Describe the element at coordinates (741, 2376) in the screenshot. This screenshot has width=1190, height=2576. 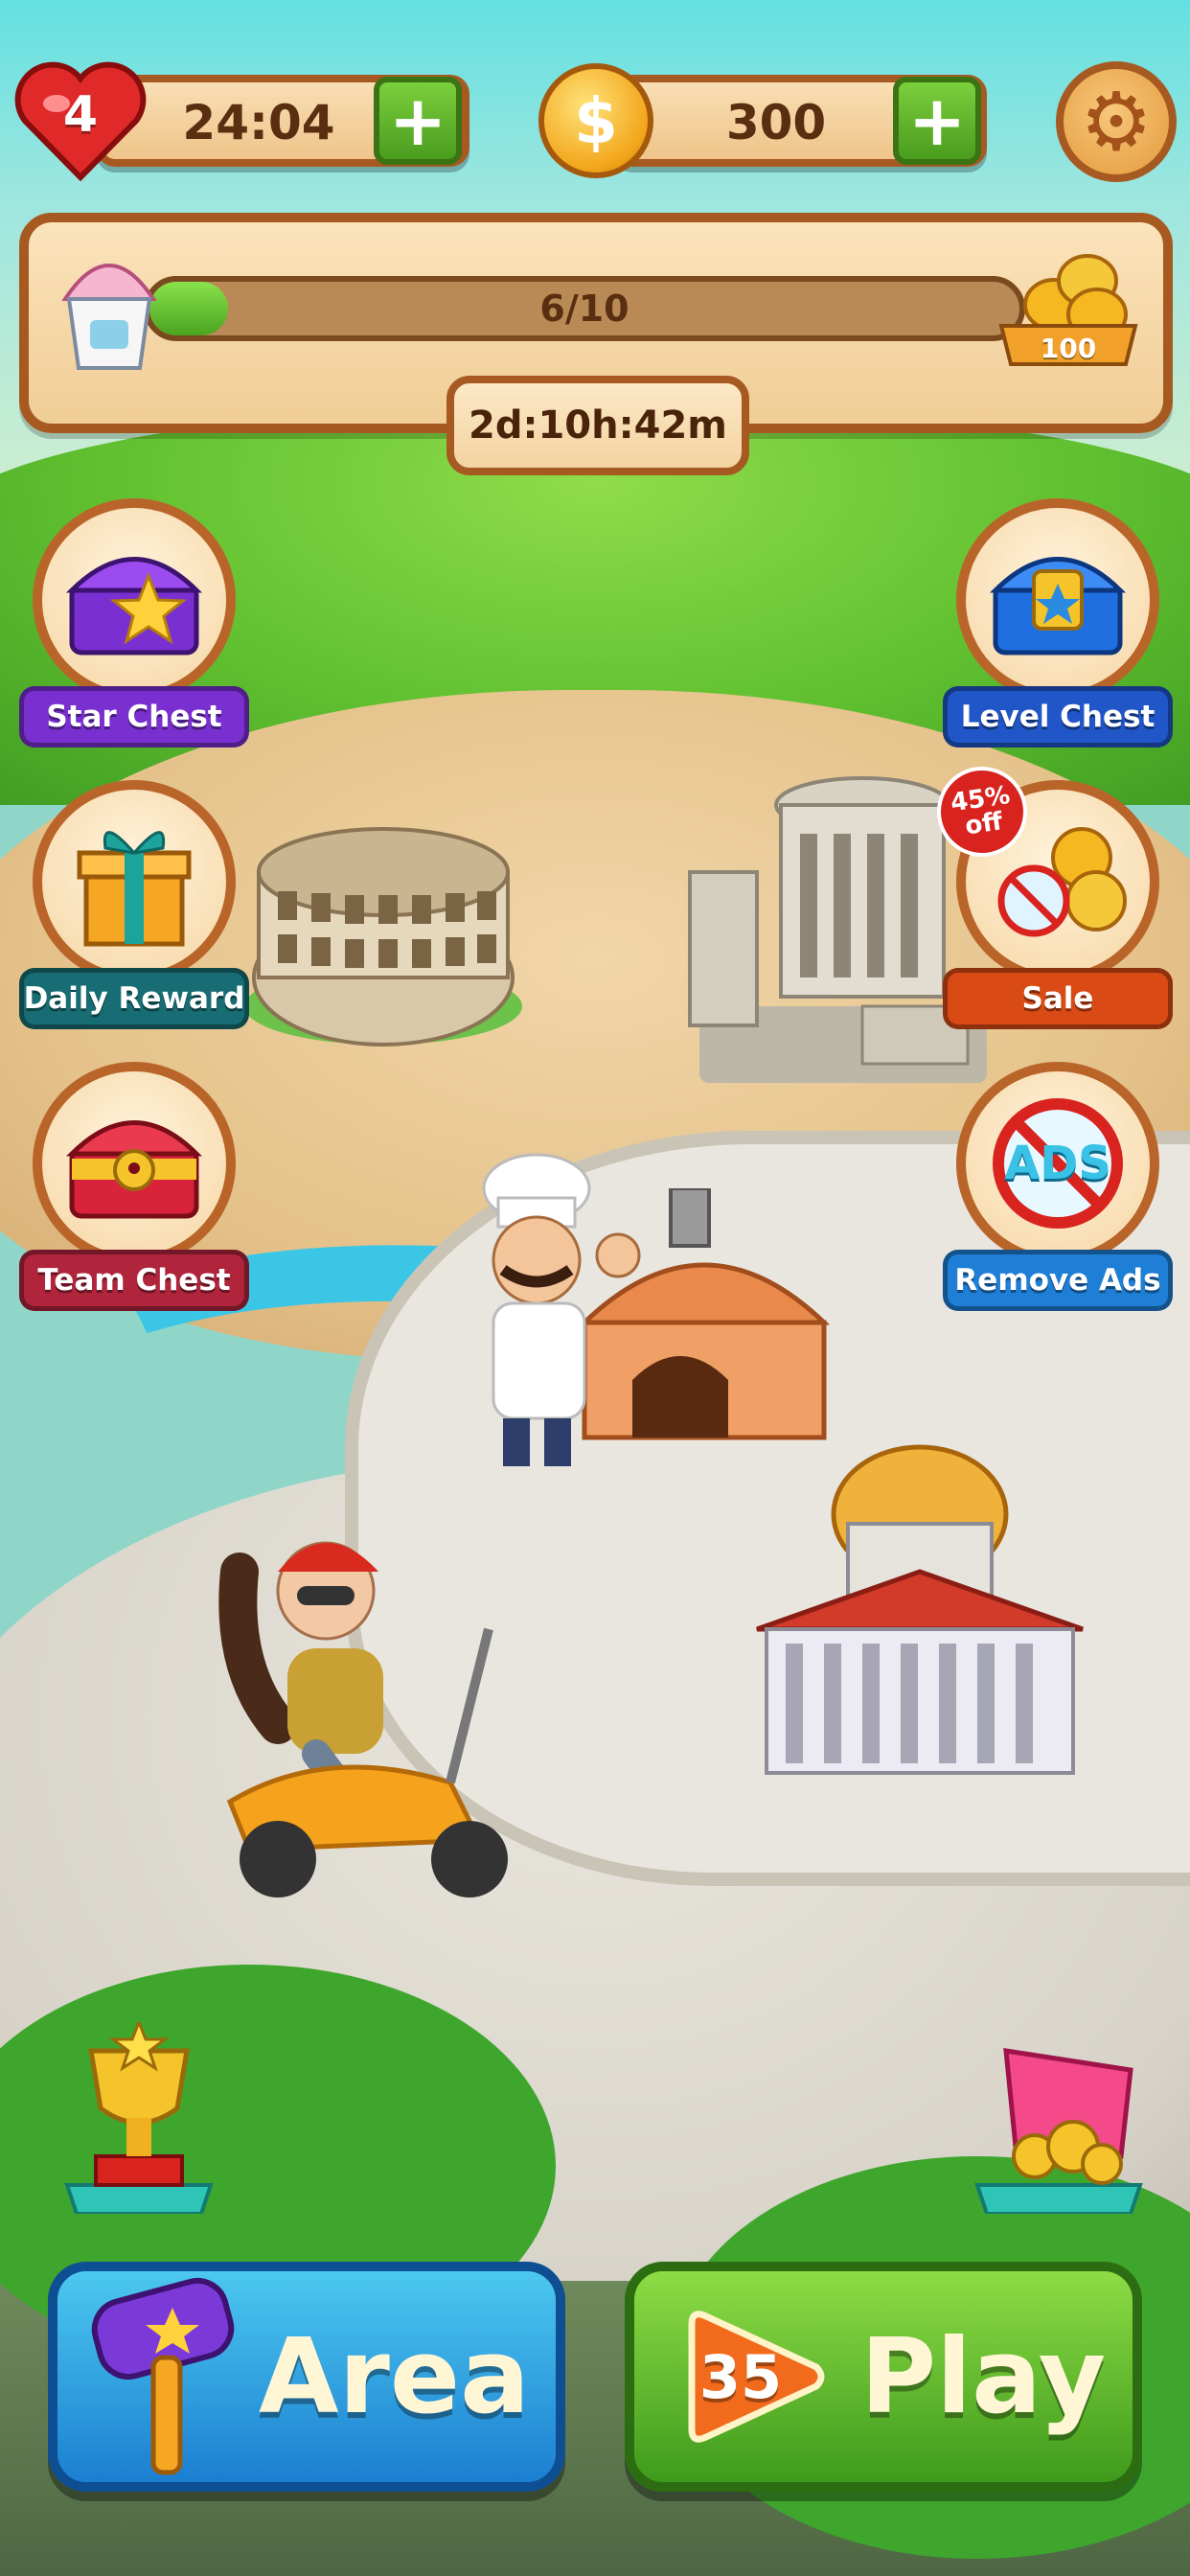
I see `play-level-number: 35` at that location.